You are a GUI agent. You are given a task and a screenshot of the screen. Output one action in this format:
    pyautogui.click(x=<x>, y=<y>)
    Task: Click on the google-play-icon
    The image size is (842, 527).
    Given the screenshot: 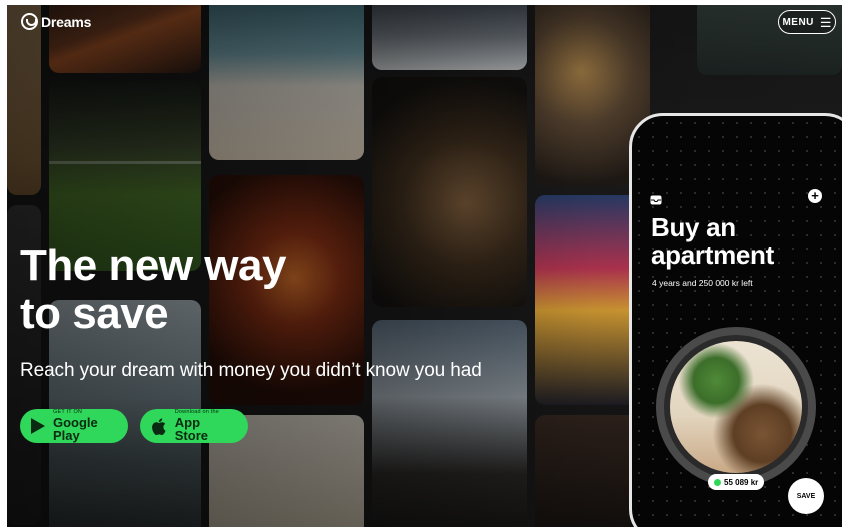 What is the action you would take?
    pyautogui.click(x=38, y=426)
    